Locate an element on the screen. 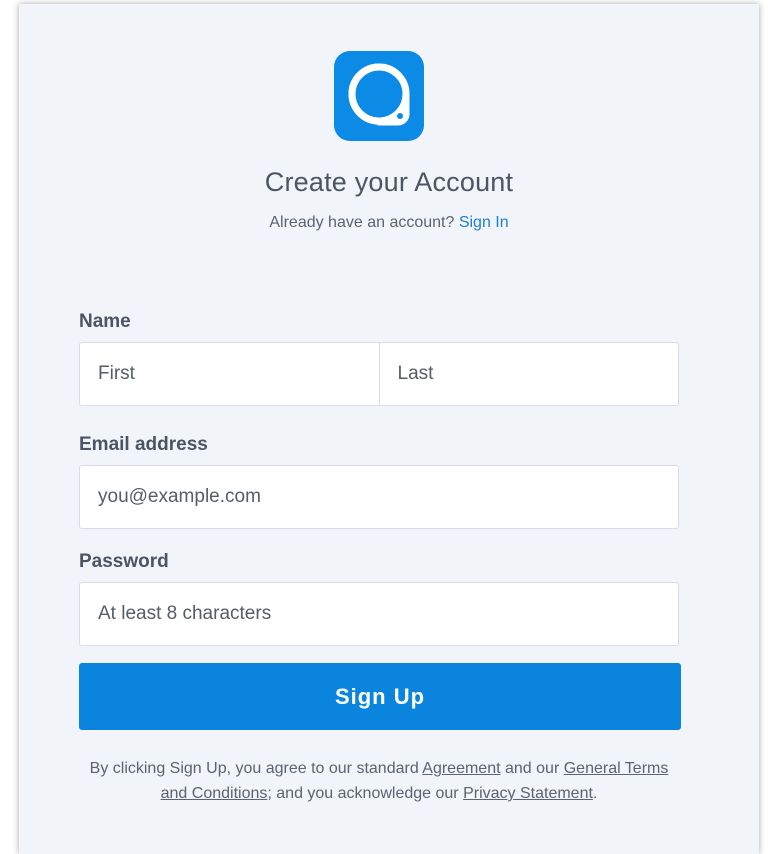 This screenshot has width=769, height=854. password-label: Password is located at coordinates (124, 561).